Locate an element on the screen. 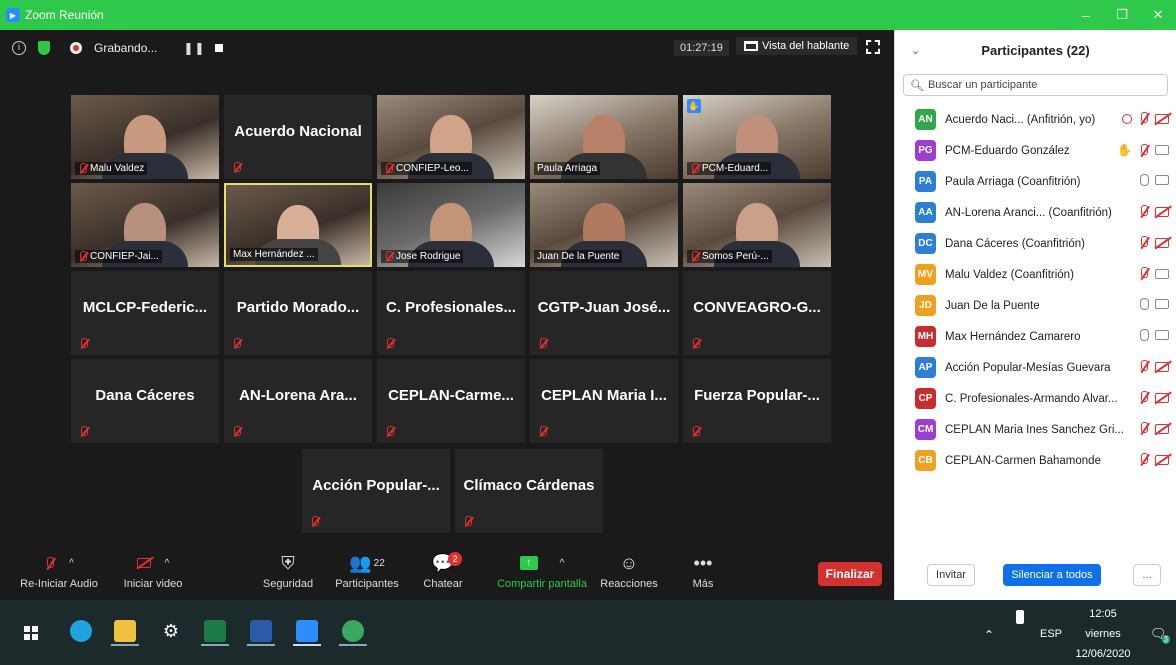 The width and height of the screenshot is (1176, 665). notifications-icon: 🗨3 is located at coordinates (1162, 635).